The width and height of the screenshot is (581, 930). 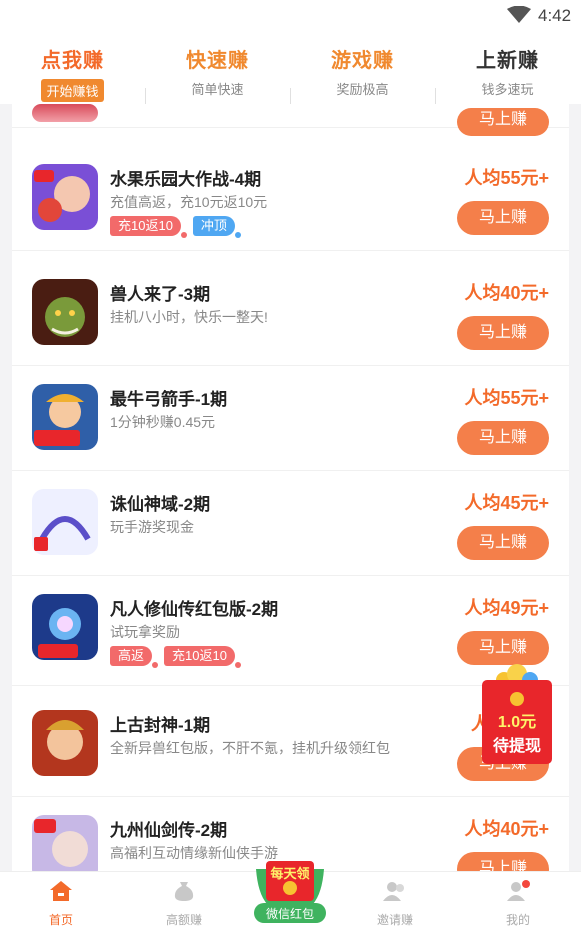 What do you see at coordinates (393, 891) in the screenshot?
I see `invite-icon` at bounding box center [393, 891].